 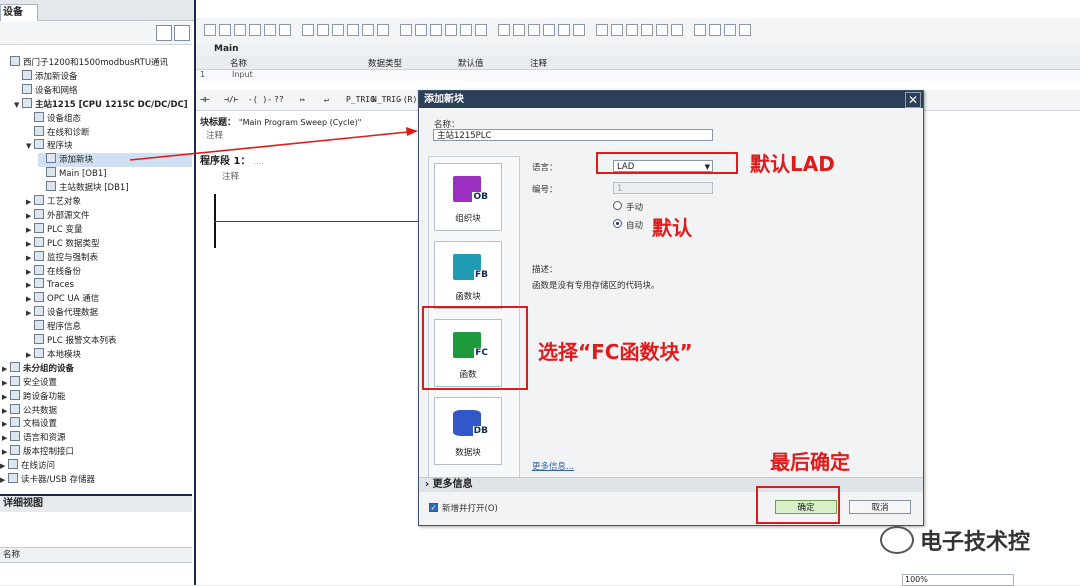 What do you see at coordinates (468, 197) in the screenshot?
I see `block-type-ob: OB 组织块` at bounding box center [468, 197].